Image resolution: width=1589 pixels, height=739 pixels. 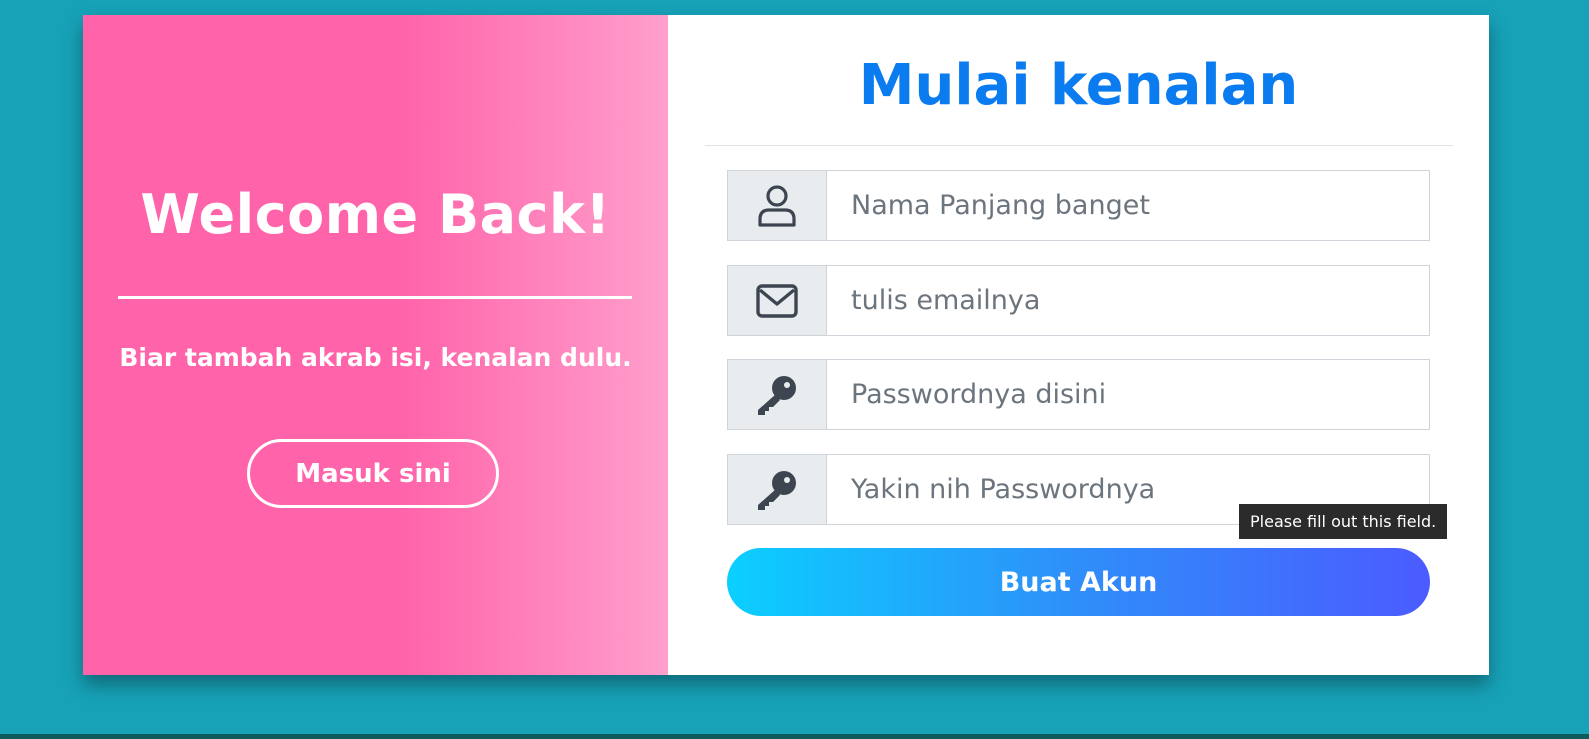 What do you see at coordinates (1343, 521) in the screenshot?
I see `validation-tooltip: Please fill out this field.` at bounding box center [1343, 521].